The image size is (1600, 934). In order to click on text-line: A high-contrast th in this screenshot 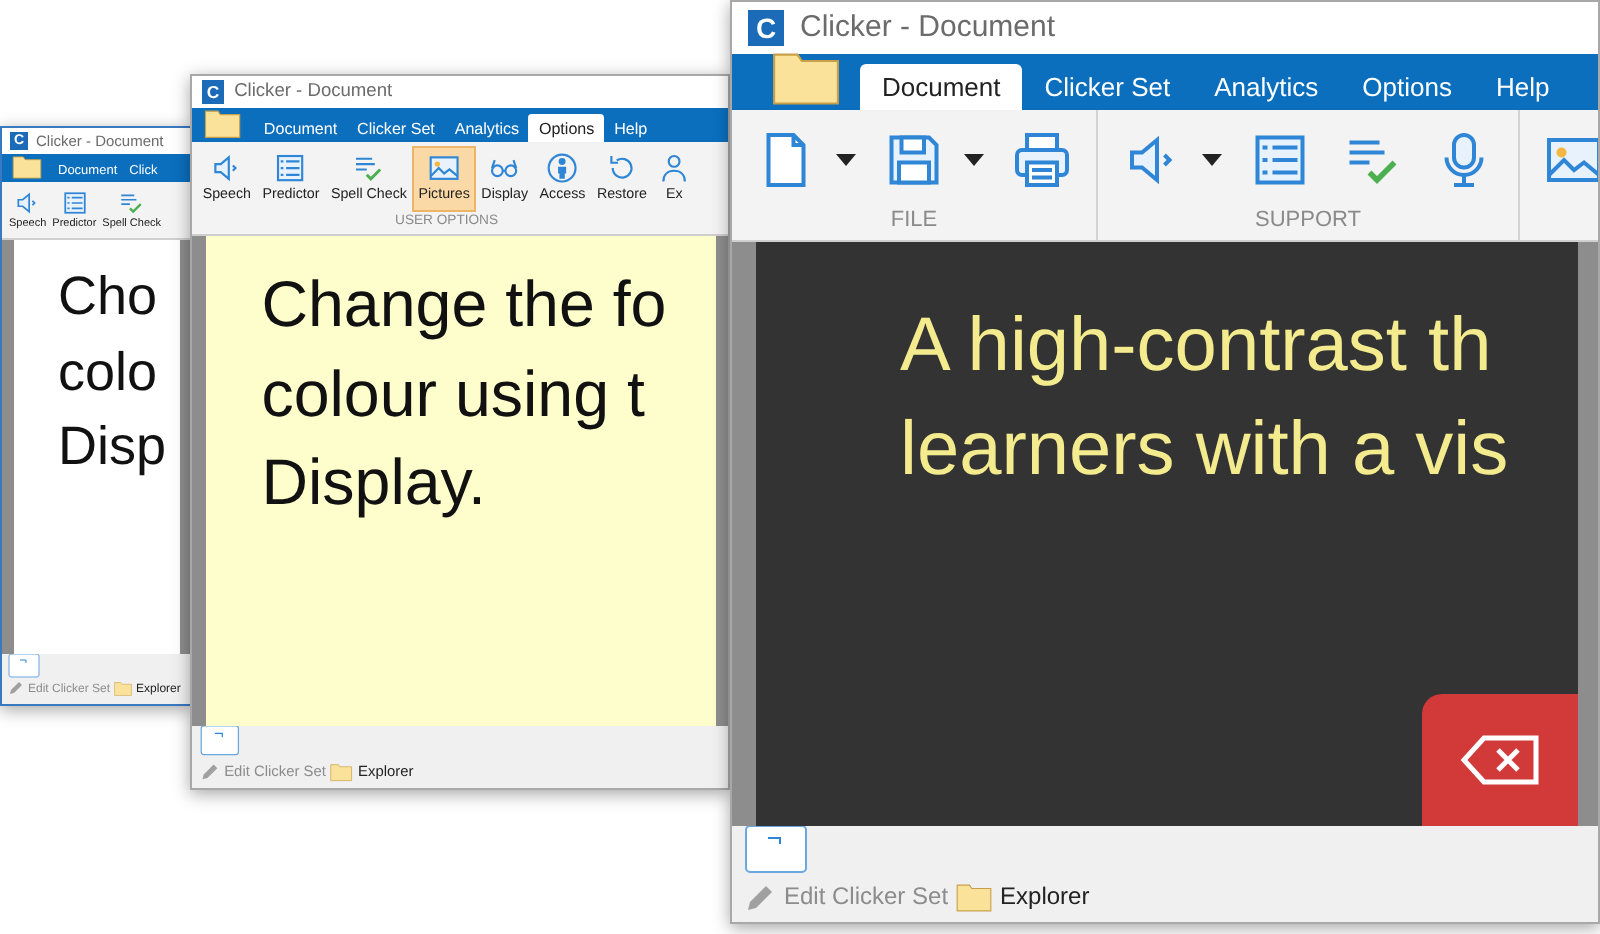, I will do `click(1197, 346)`.